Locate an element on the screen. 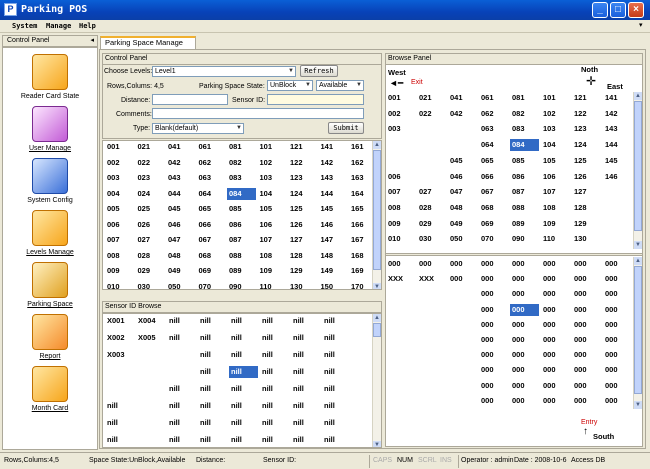 The width and height of the screenshot is (650, 469). grid-cell: 107 is located at coordinates (548, 192).